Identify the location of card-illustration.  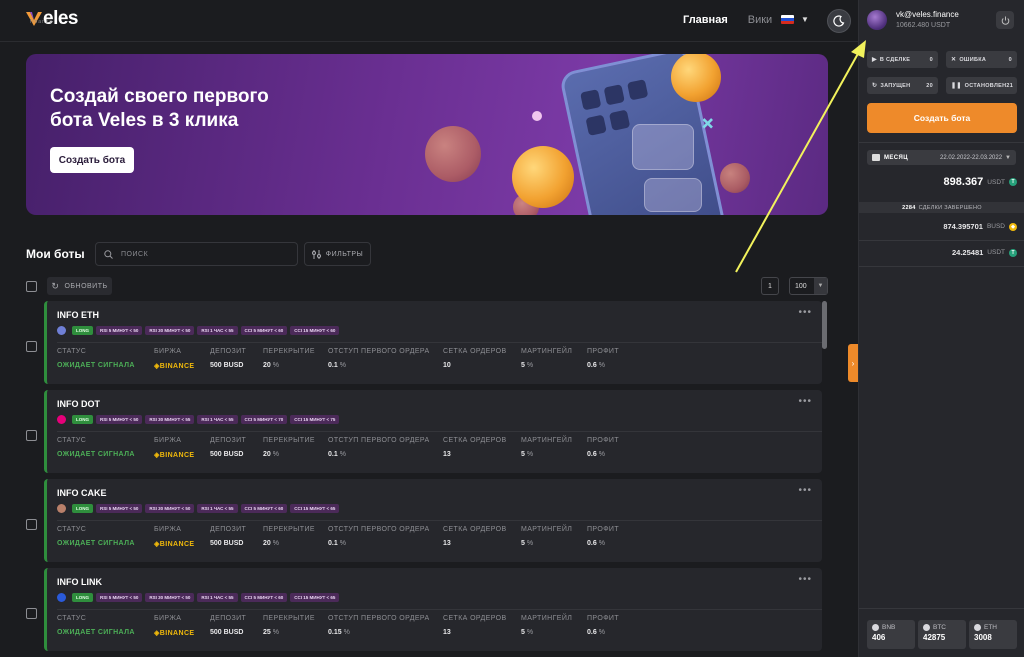
(673, 195).